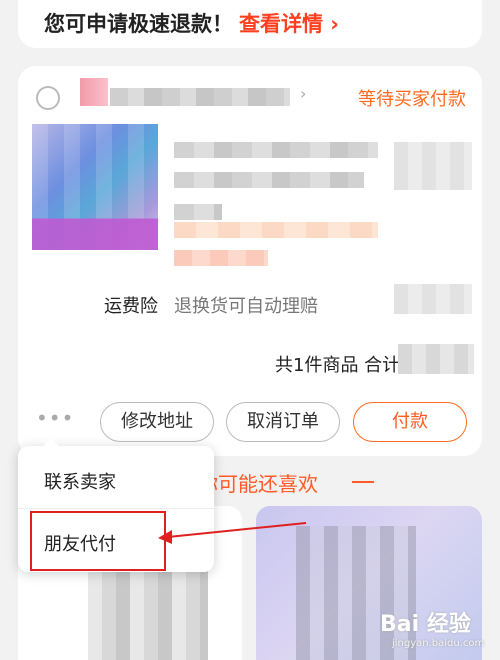 The width and height of the screenshot is (500, 660). What do you see at coordinates (138, 24) in the screenshot?
I see `refund-text: 您可申请极速退款！` at bounding box center [138, 24].